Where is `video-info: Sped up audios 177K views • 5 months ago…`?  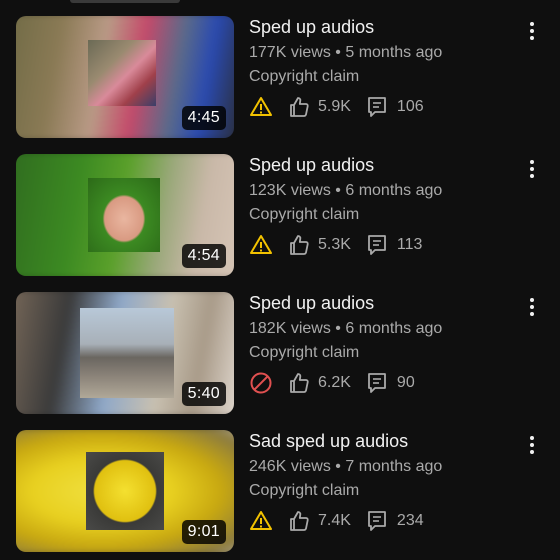
video-info: Sped up audios 177K views • 5 months ago… is located at coordinates (384, 67).